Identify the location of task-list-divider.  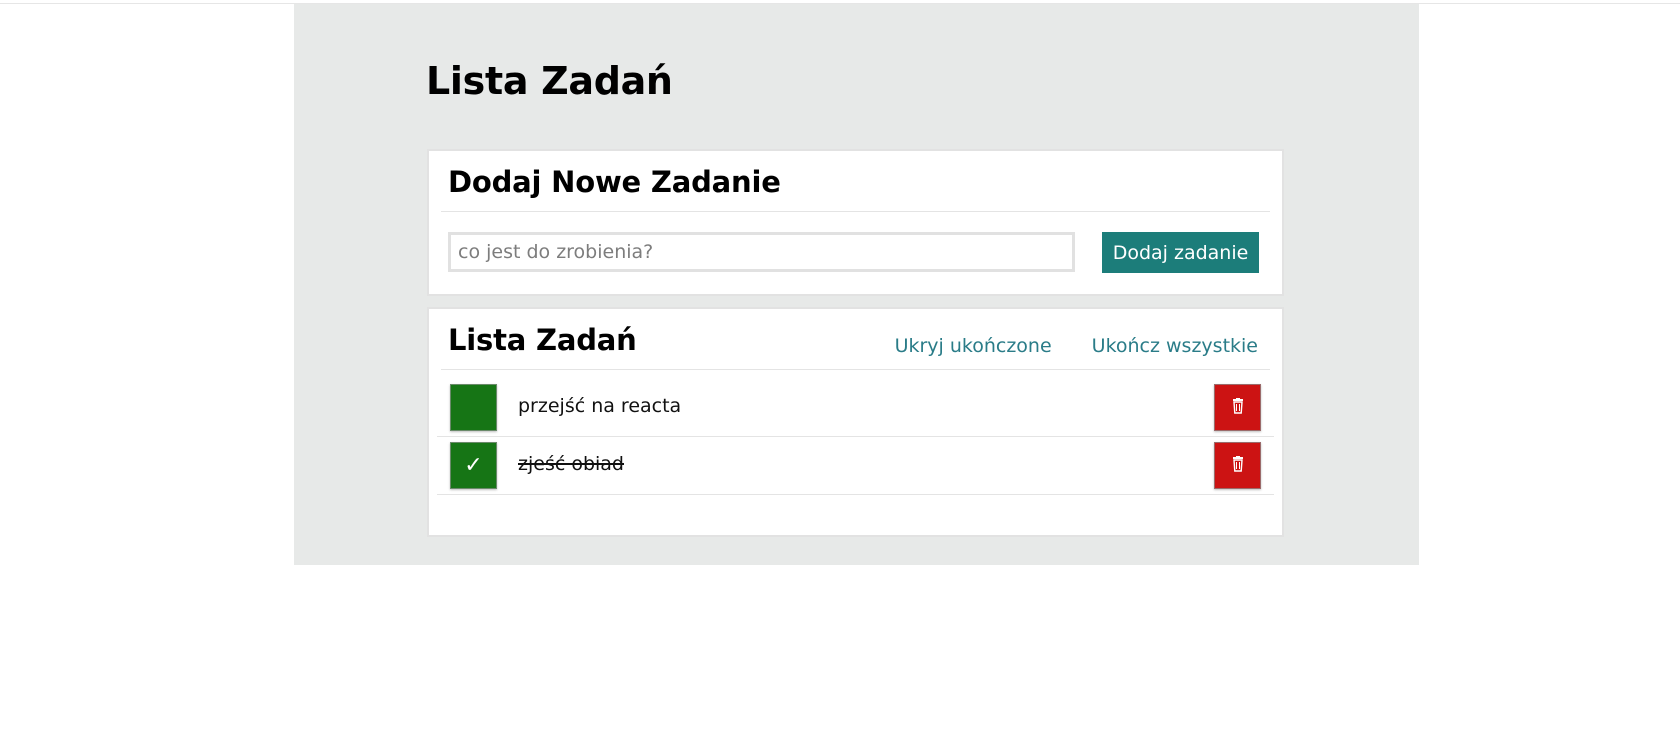
(855, 369).